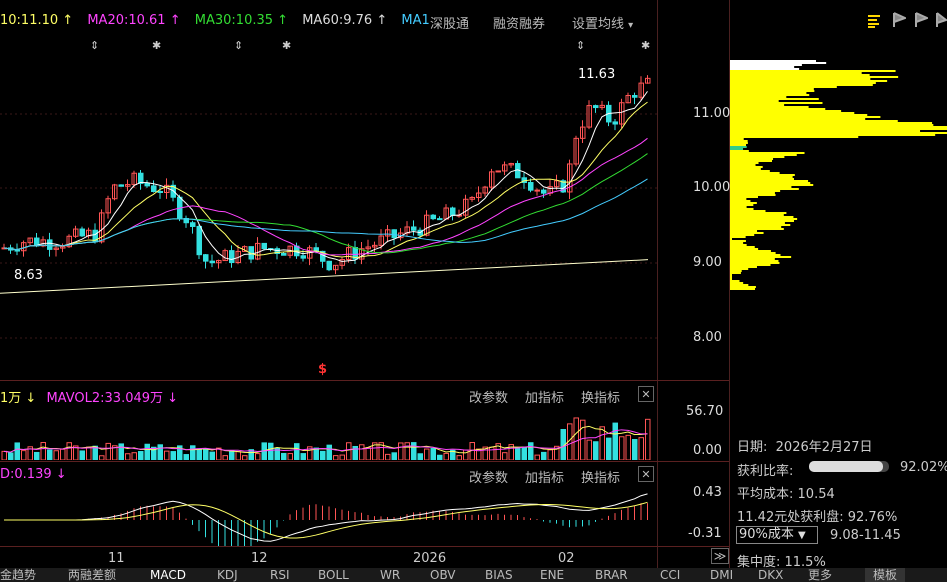 The width and height of the screenshot is (947, 582). What do you see at coordinates (324, 276) in the screenshot?
I see `ma-long-line` at bounding box center [324, 276].